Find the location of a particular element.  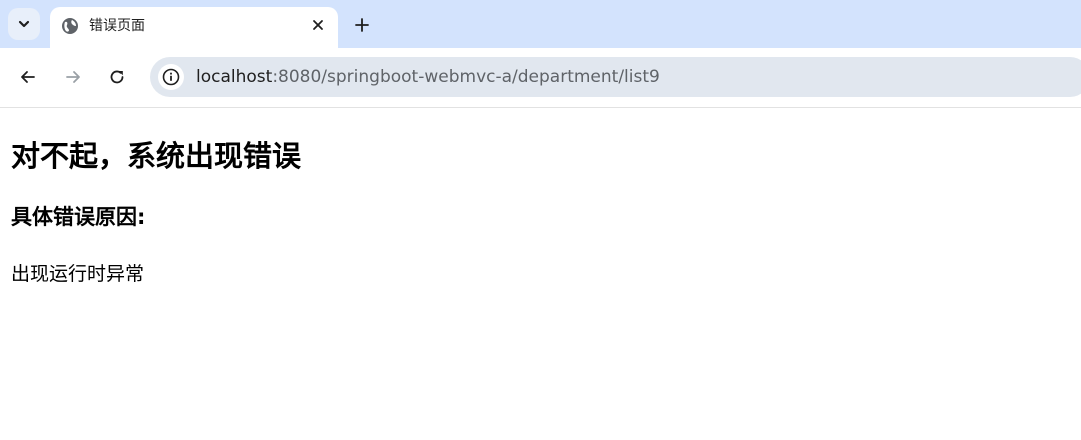

error-message: 出现运行时异常 is located at coordinates (78, 274).